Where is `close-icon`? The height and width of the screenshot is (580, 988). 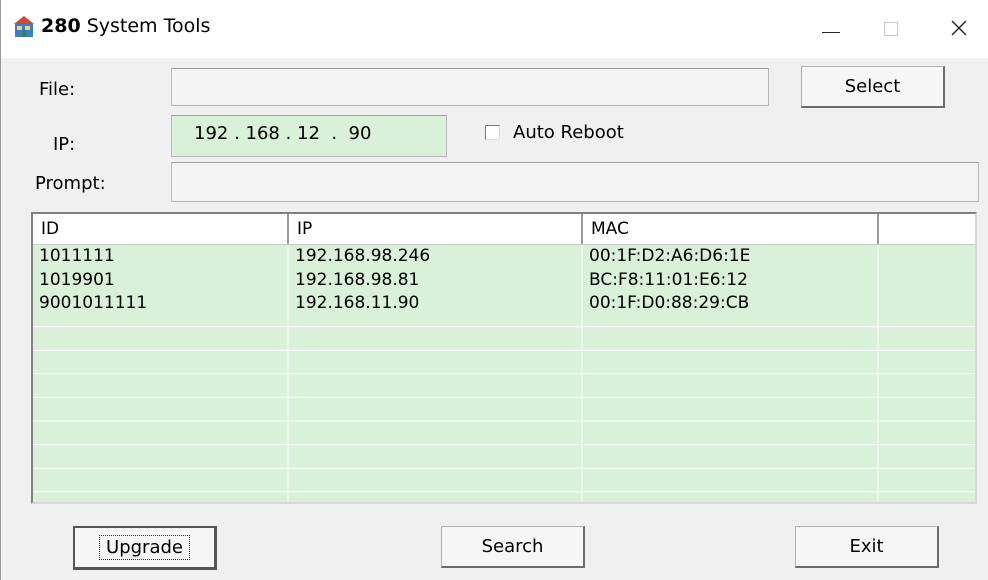 close-icon is located at coordinates (959, 29).